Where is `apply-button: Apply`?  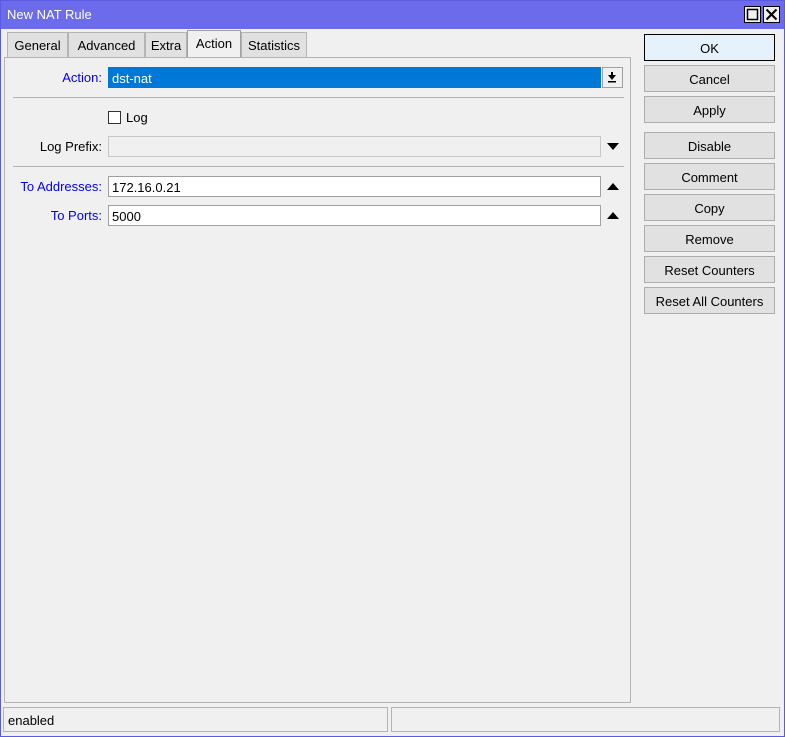
apply-button: Apply is located at coordinates (709, 109).